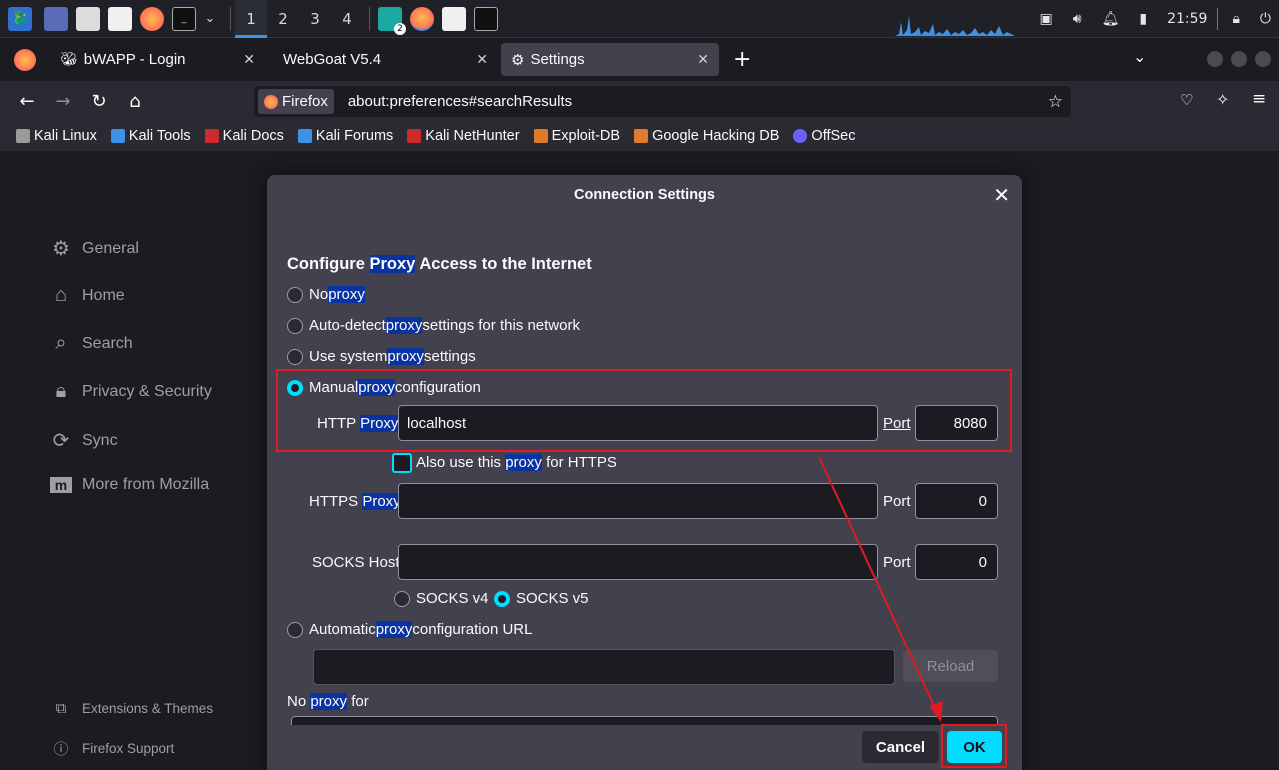  I want to click on bookmark-offsec: OffSec, so click(824, 136).